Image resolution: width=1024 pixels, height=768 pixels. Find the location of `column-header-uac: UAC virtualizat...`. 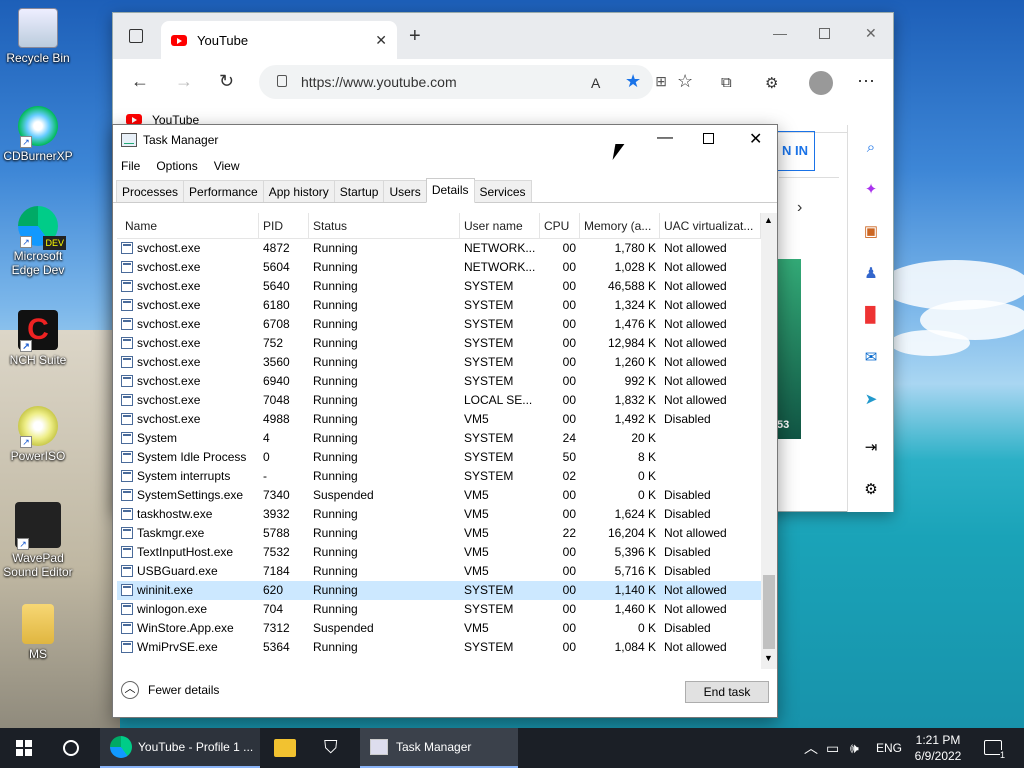

column-header-uac: UAC virtualizat... is located at coordinates (710, 226).